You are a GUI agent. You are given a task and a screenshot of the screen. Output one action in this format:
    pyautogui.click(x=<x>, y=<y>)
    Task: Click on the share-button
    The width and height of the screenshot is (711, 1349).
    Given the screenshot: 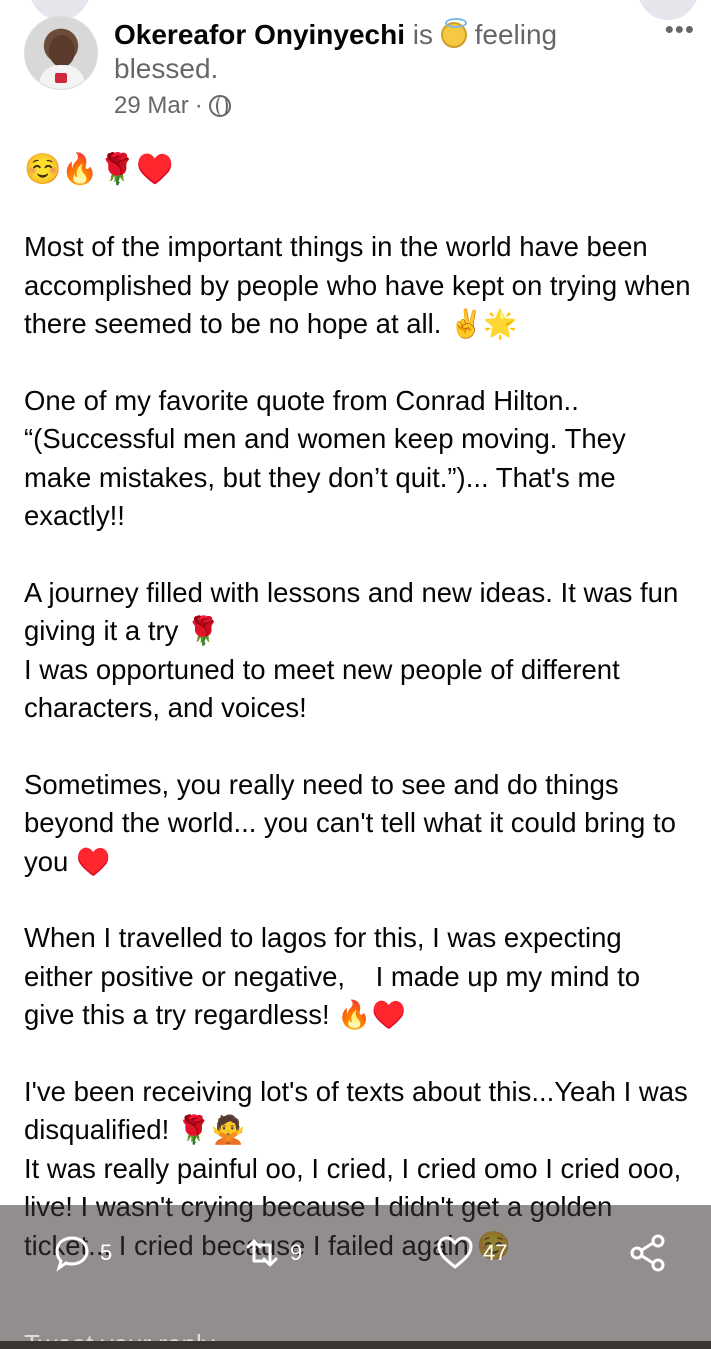 What is the action you would take?
    pyautogui.click(x=648, y=1253)
    